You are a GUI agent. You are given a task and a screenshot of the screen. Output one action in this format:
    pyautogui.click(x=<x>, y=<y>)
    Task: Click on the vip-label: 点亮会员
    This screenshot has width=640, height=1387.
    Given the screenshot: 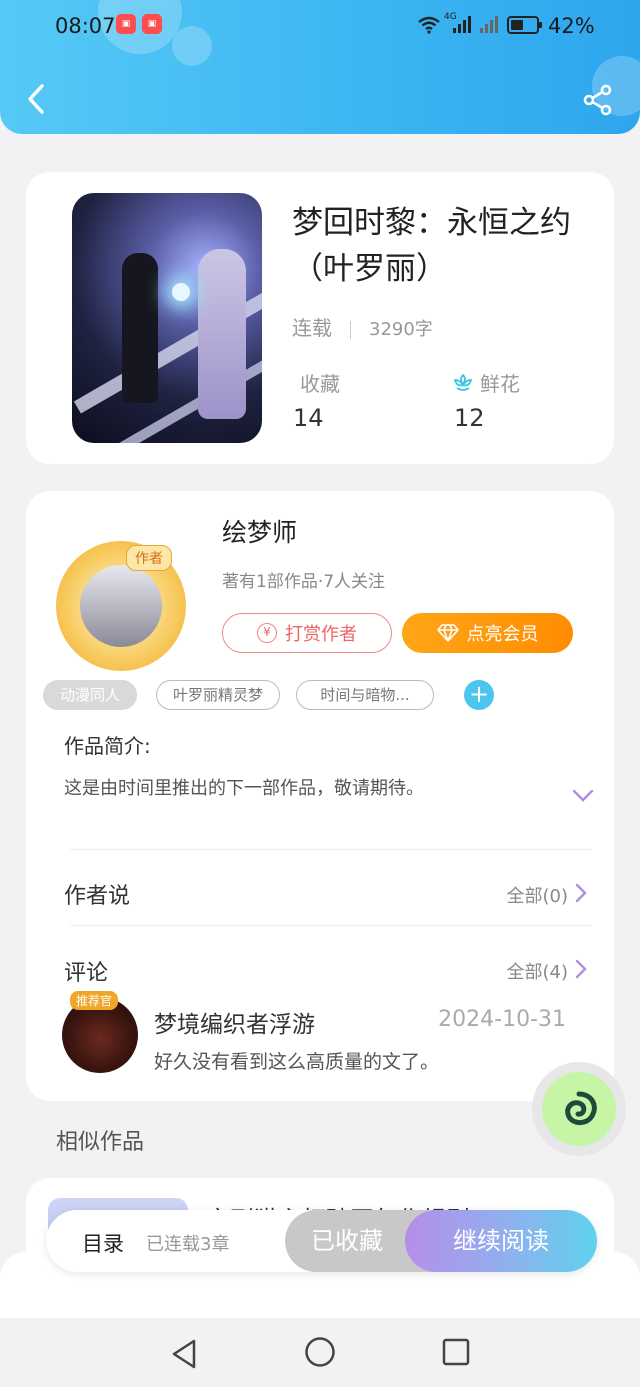 What is the action you would take?
    pyautogui.click(x=502, y=634)
    